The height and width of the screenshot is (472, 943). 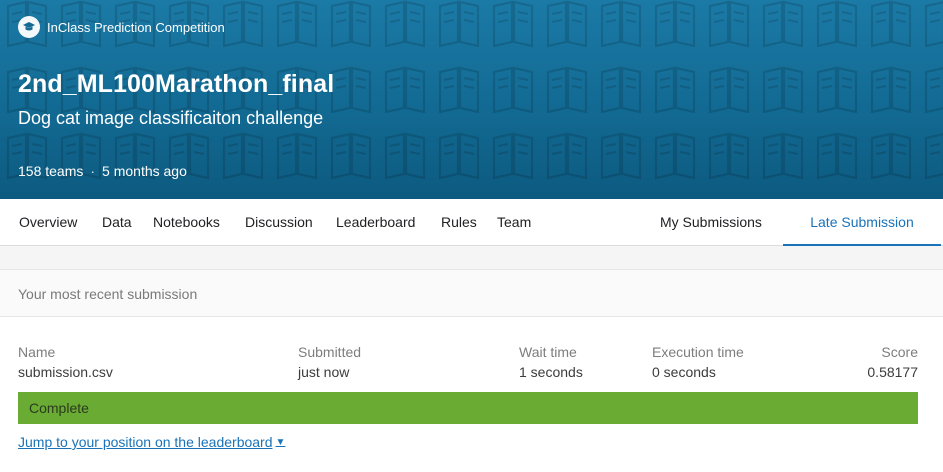 I want to click on submission-name-column: Name submission.csv, so click(x=65, y=364).